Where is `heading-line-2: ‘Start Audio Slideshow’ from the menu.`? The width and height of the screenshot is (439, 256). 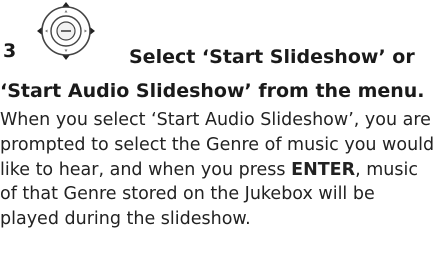 heading-line-2: ‘Start Audio Slideshow’ from the menu. is located at coordinates (212, 91).